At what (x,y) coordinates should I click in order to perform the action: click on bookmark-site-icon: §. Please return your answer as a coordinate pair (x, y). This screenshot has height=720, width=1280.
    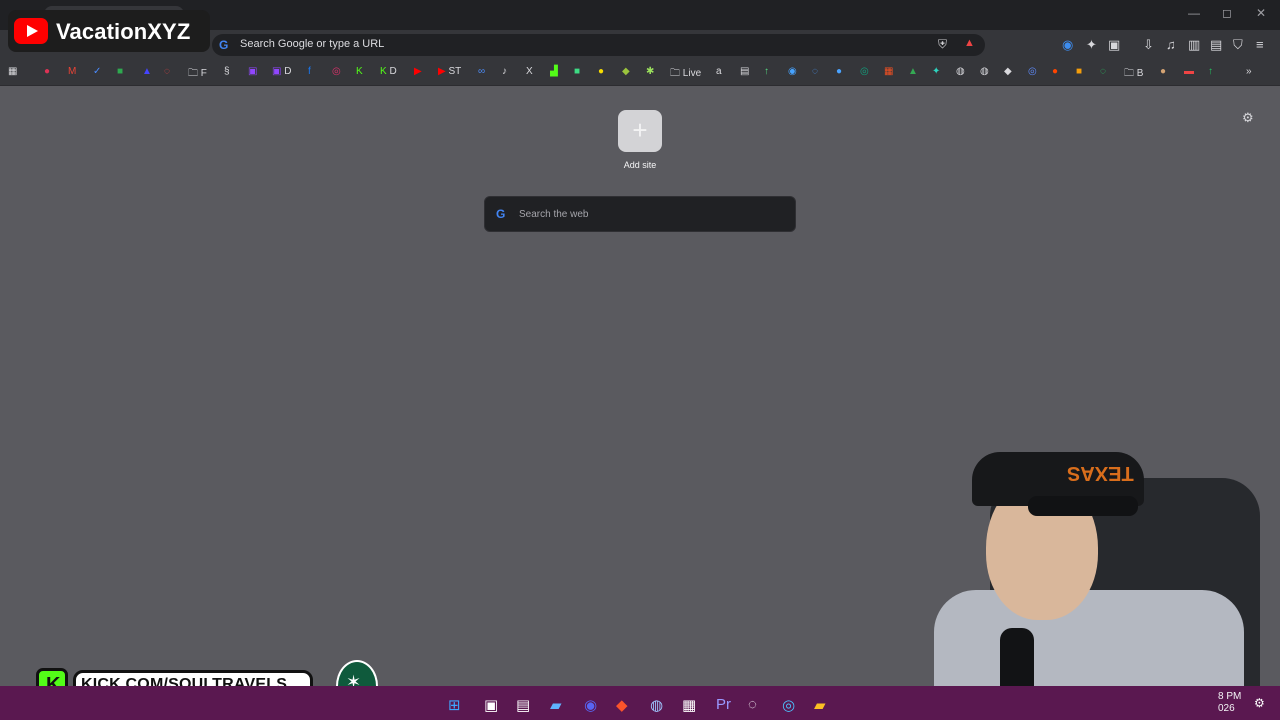
    Looking at the image, I should click on (227, 71).